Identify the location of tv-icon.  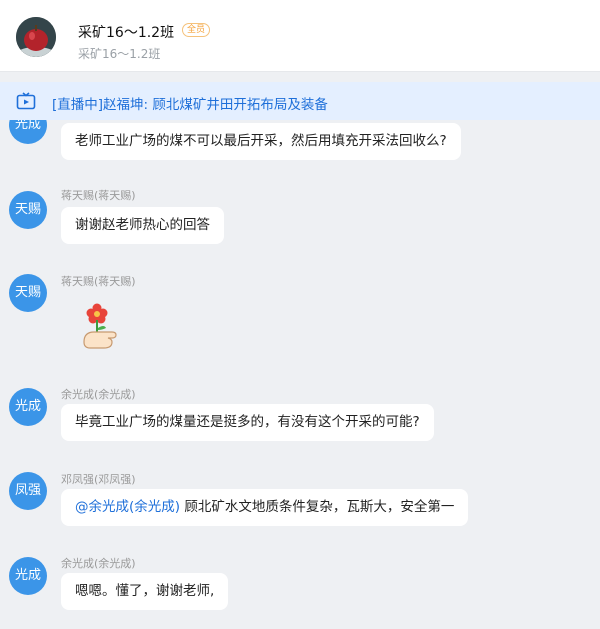
(26, 101).